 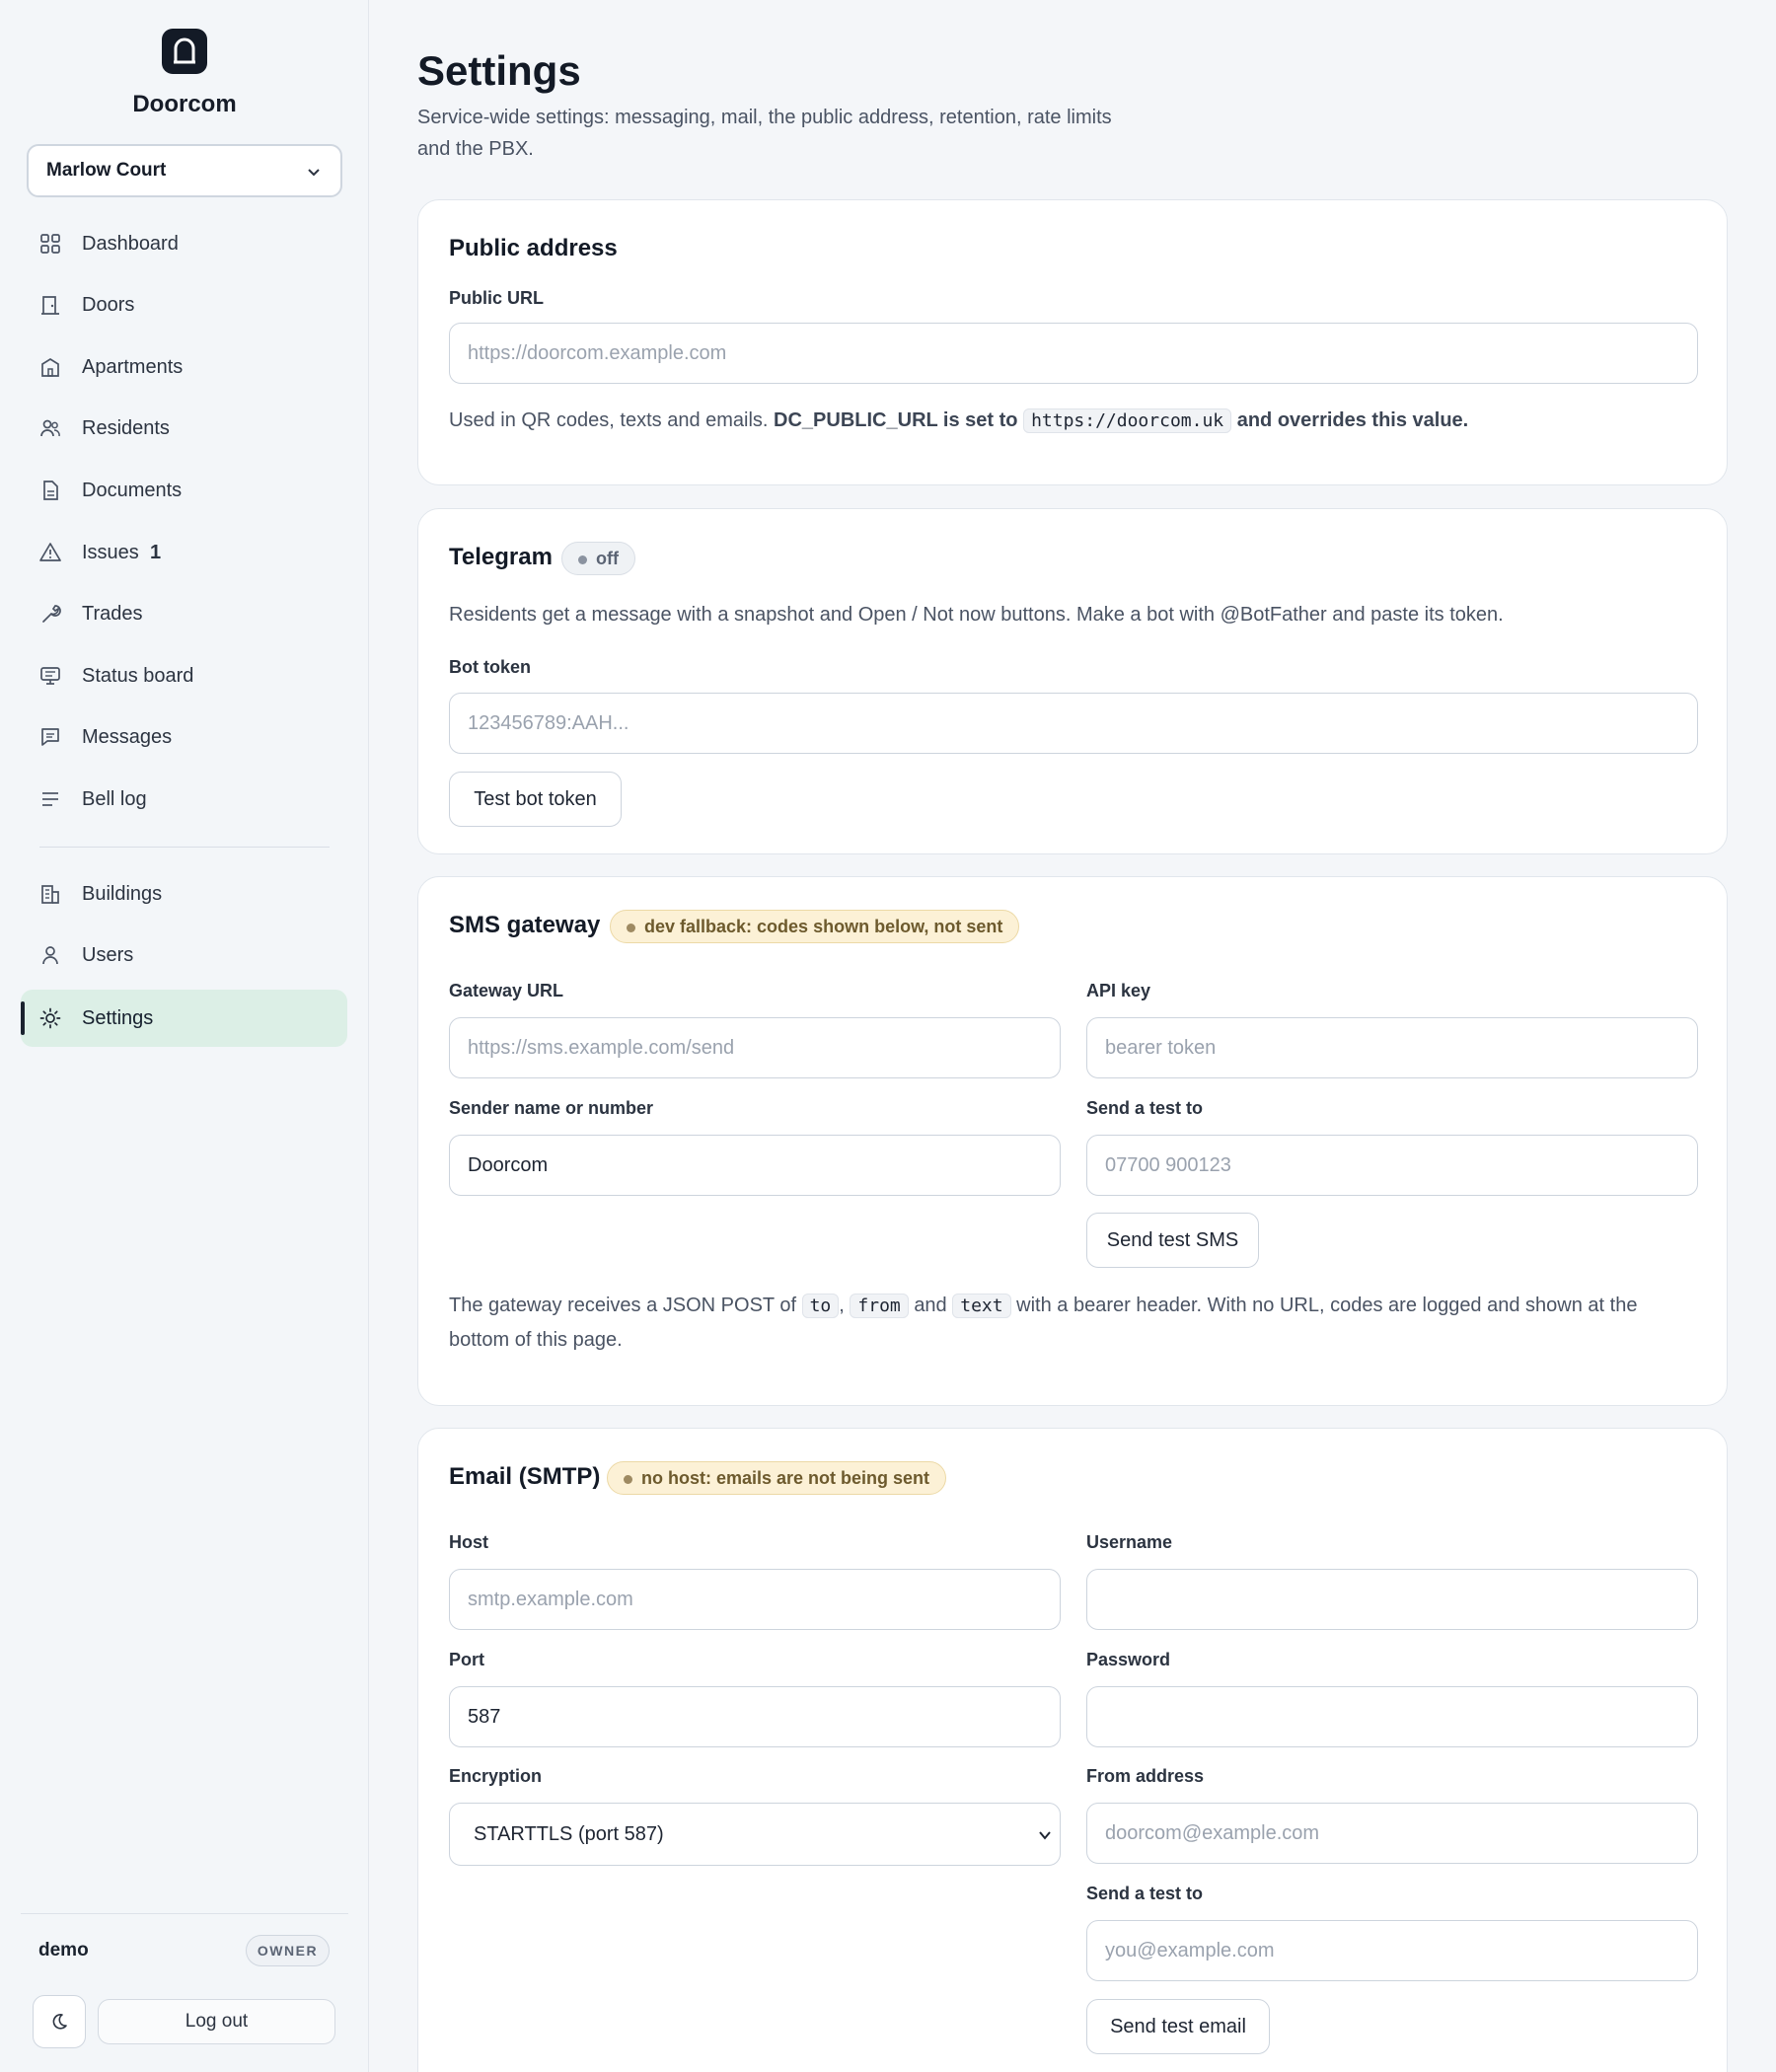 What do you see at coordinates (52, 614) in the screenshot?
I see `wrench-icon` at bounding box center [52, 614].